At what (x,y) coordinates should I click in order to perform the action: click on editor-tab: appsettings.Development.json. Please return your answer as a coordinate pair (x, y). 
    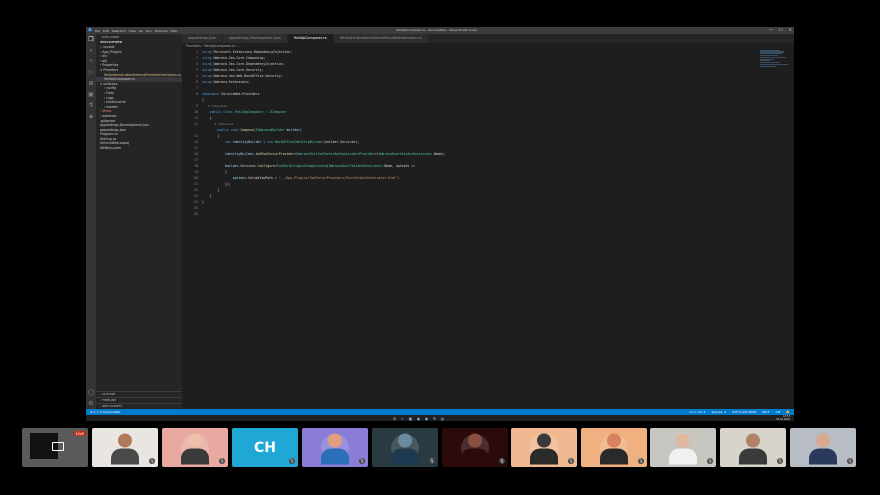
    Looking at the image, I should click on (255, 38).